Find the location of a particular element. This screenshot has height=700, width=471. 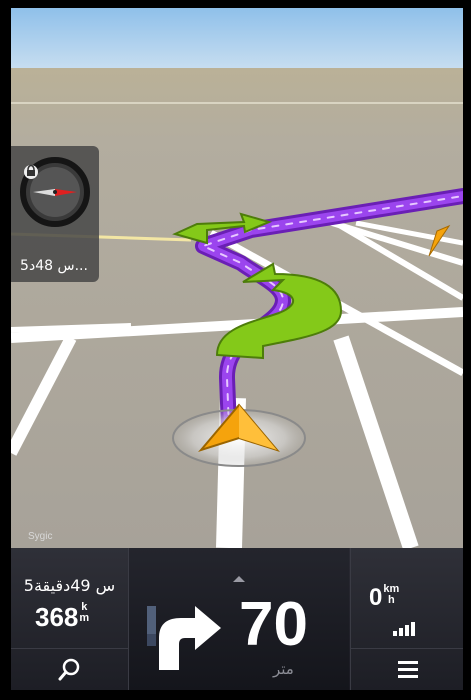

sygic-logo-icon is located at coordinates (21, 536).